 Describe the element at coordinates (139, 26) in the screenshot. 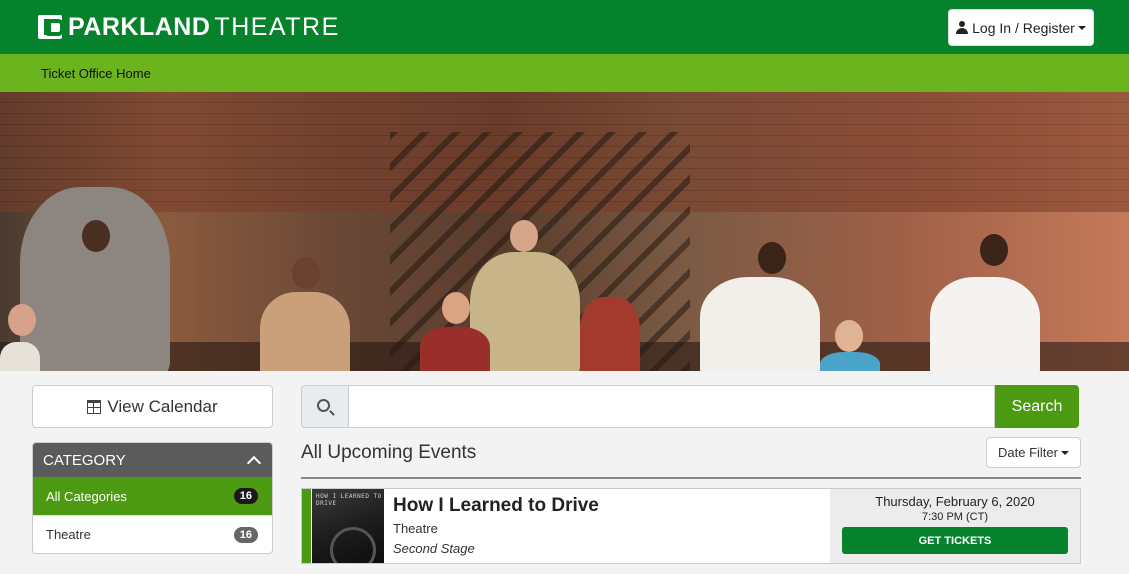

I see `logo-text-bold: PARKLAND` at that location.